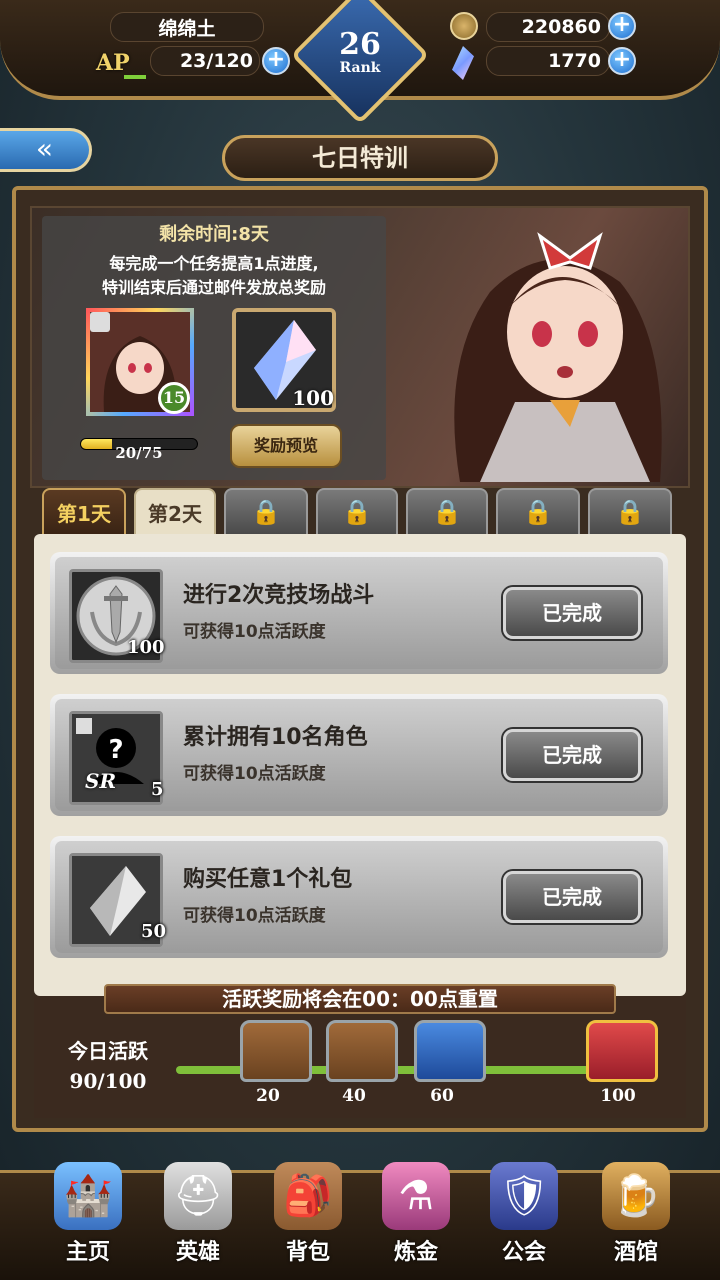 The image size is (720, 1280). I want to click on tab-locked-5: 🔒, so click(447, 512).